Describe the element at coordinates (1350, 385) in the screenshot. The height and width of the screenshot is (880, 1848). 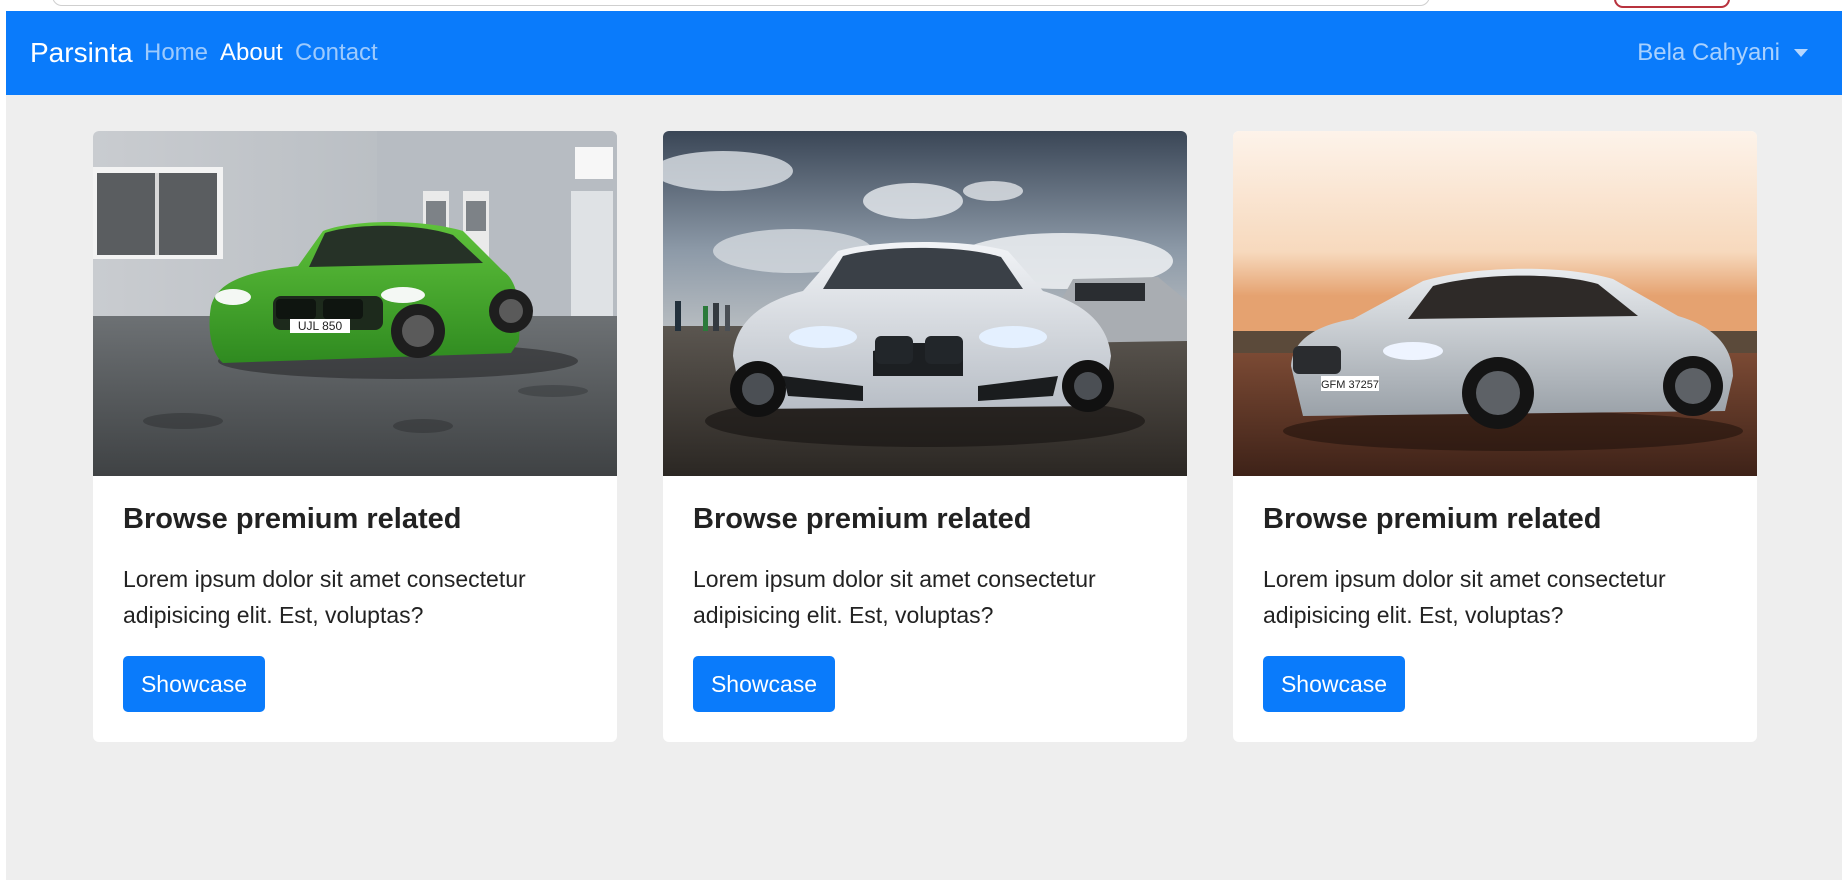
I see `license-plate: GFM 37257` at that location.